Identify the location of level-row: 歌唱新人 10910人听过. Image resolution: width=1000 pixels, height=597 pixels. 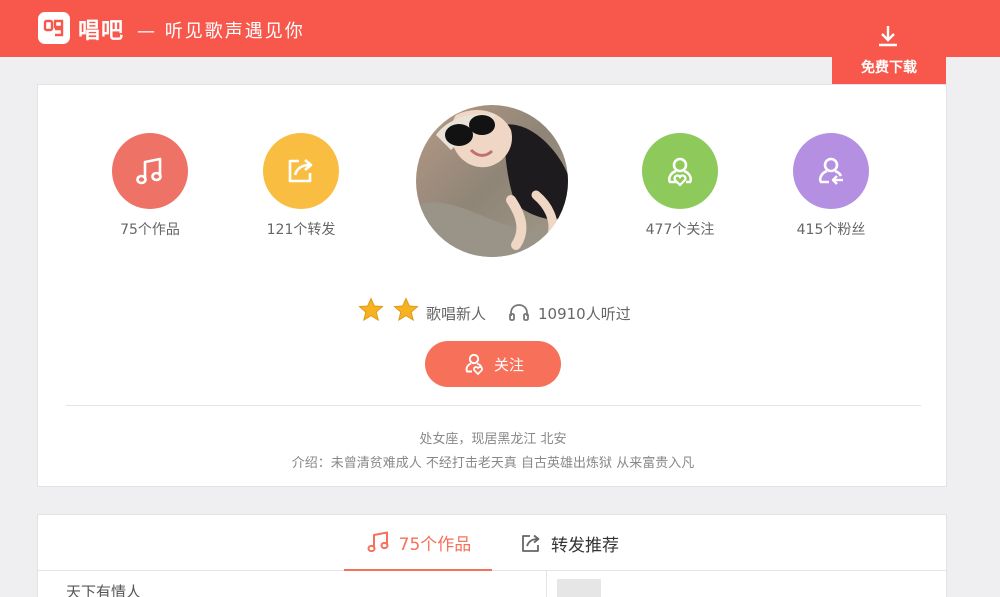
(493, 312).